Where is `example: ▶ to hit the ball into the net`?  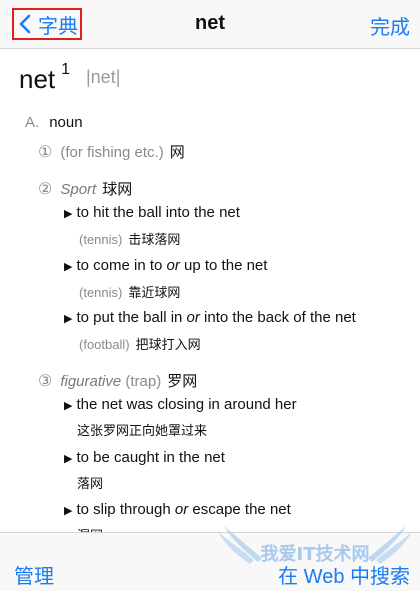
example: ▶ to hit the ball into the net is located at coordinates (152, 212).